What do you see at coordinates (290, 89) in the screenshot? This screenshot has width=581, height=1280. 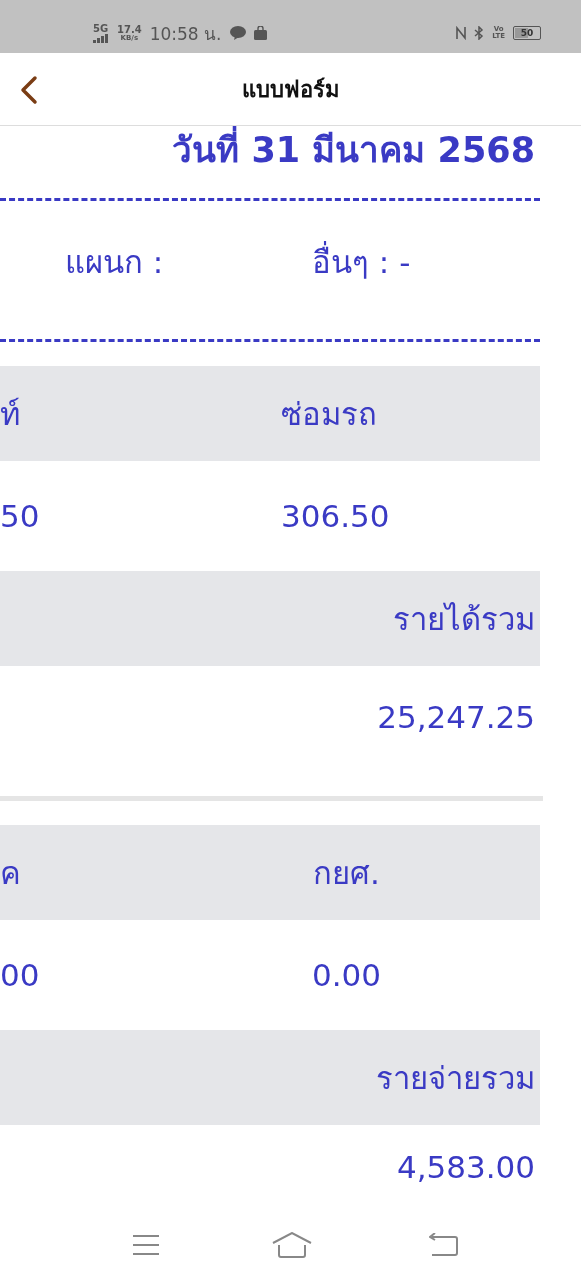 I see `page-title: แบบฟอร์ม` at bounding box center [290, 89].